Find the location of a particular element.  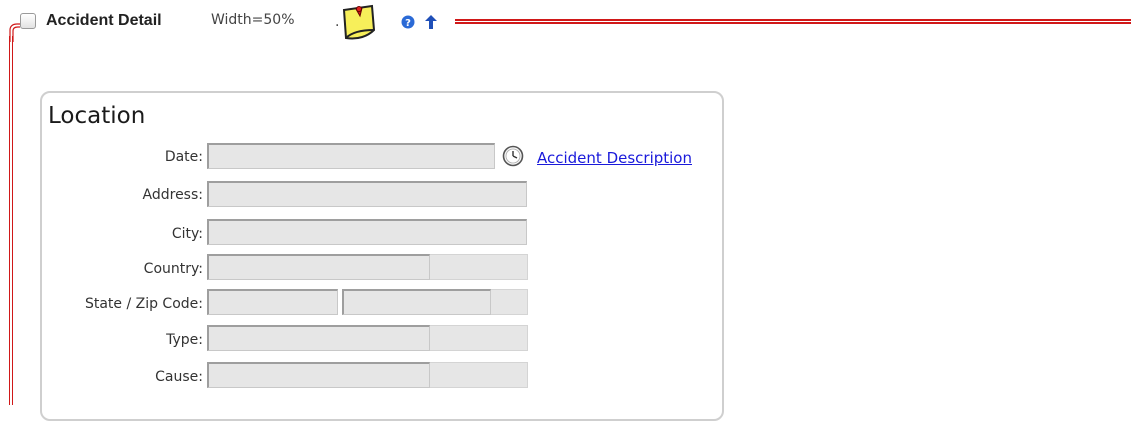

location-title: Location is located at coordinates (97, 116).